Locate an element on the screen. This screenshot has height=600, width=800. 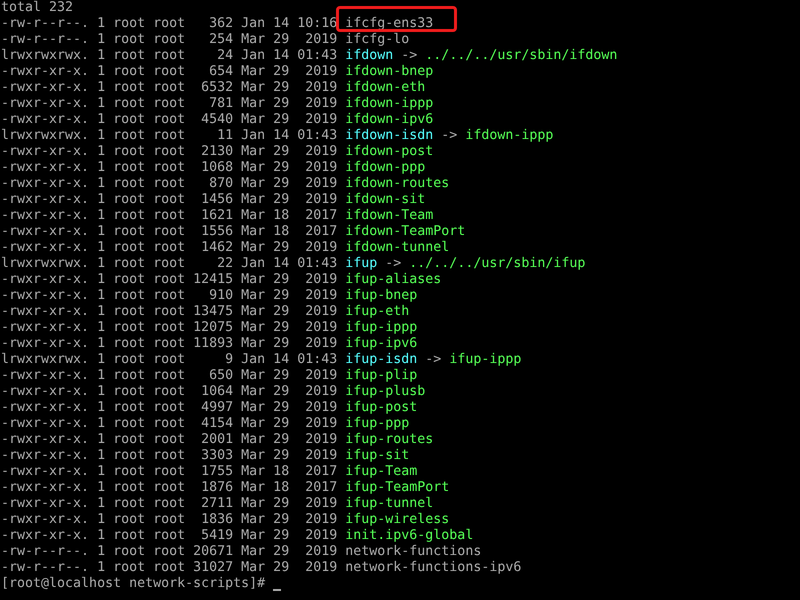
file-name: ifdown-sit is located at coordinates (385, 199).